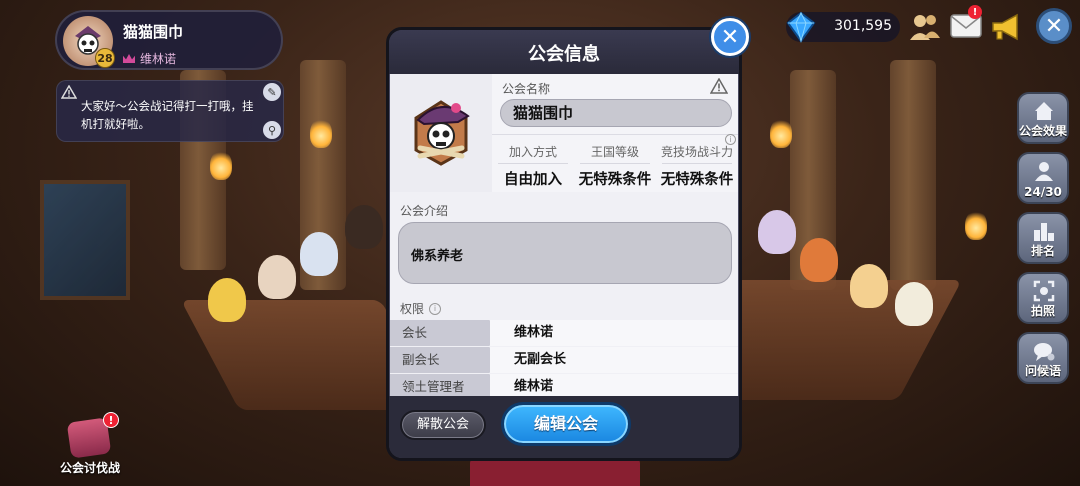 Image resolution: width=1080 pixels, height=486 pixels. I want to click on guild-emblem-icon, so click(442, 133).